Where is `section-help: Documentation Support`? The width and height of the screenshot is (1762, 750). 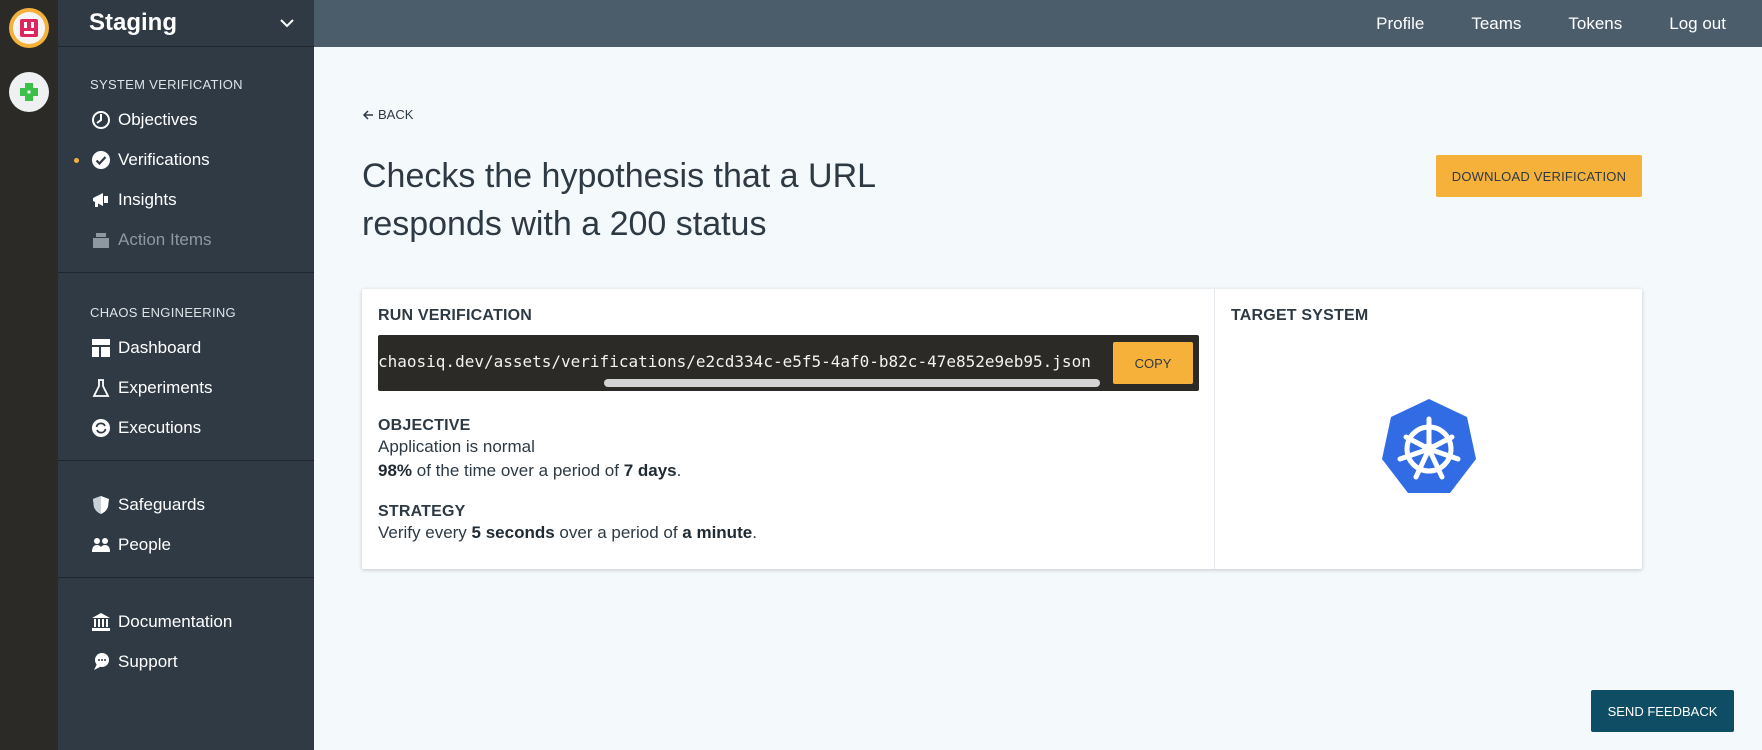 section-help: Documentation Support is located at coordinates (186, 630).